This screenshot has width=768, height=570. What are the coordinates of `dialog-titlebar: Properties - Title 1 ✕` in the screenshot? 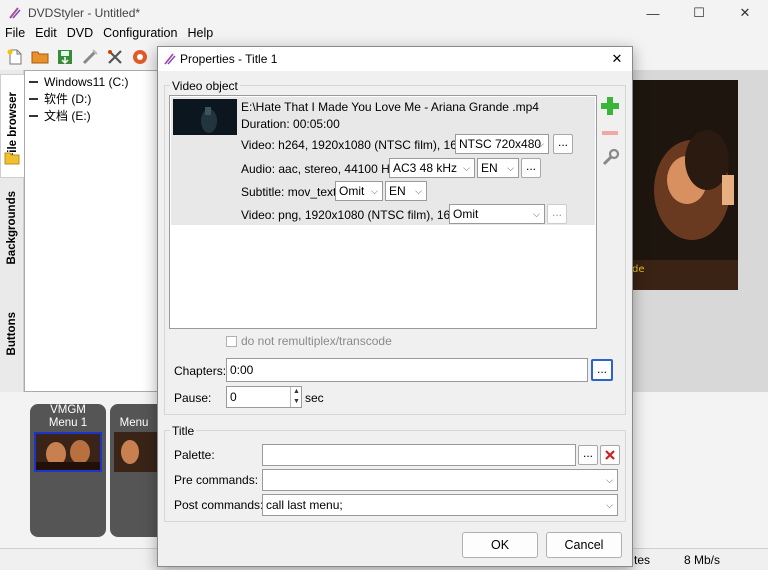 It's located at (395, 59).